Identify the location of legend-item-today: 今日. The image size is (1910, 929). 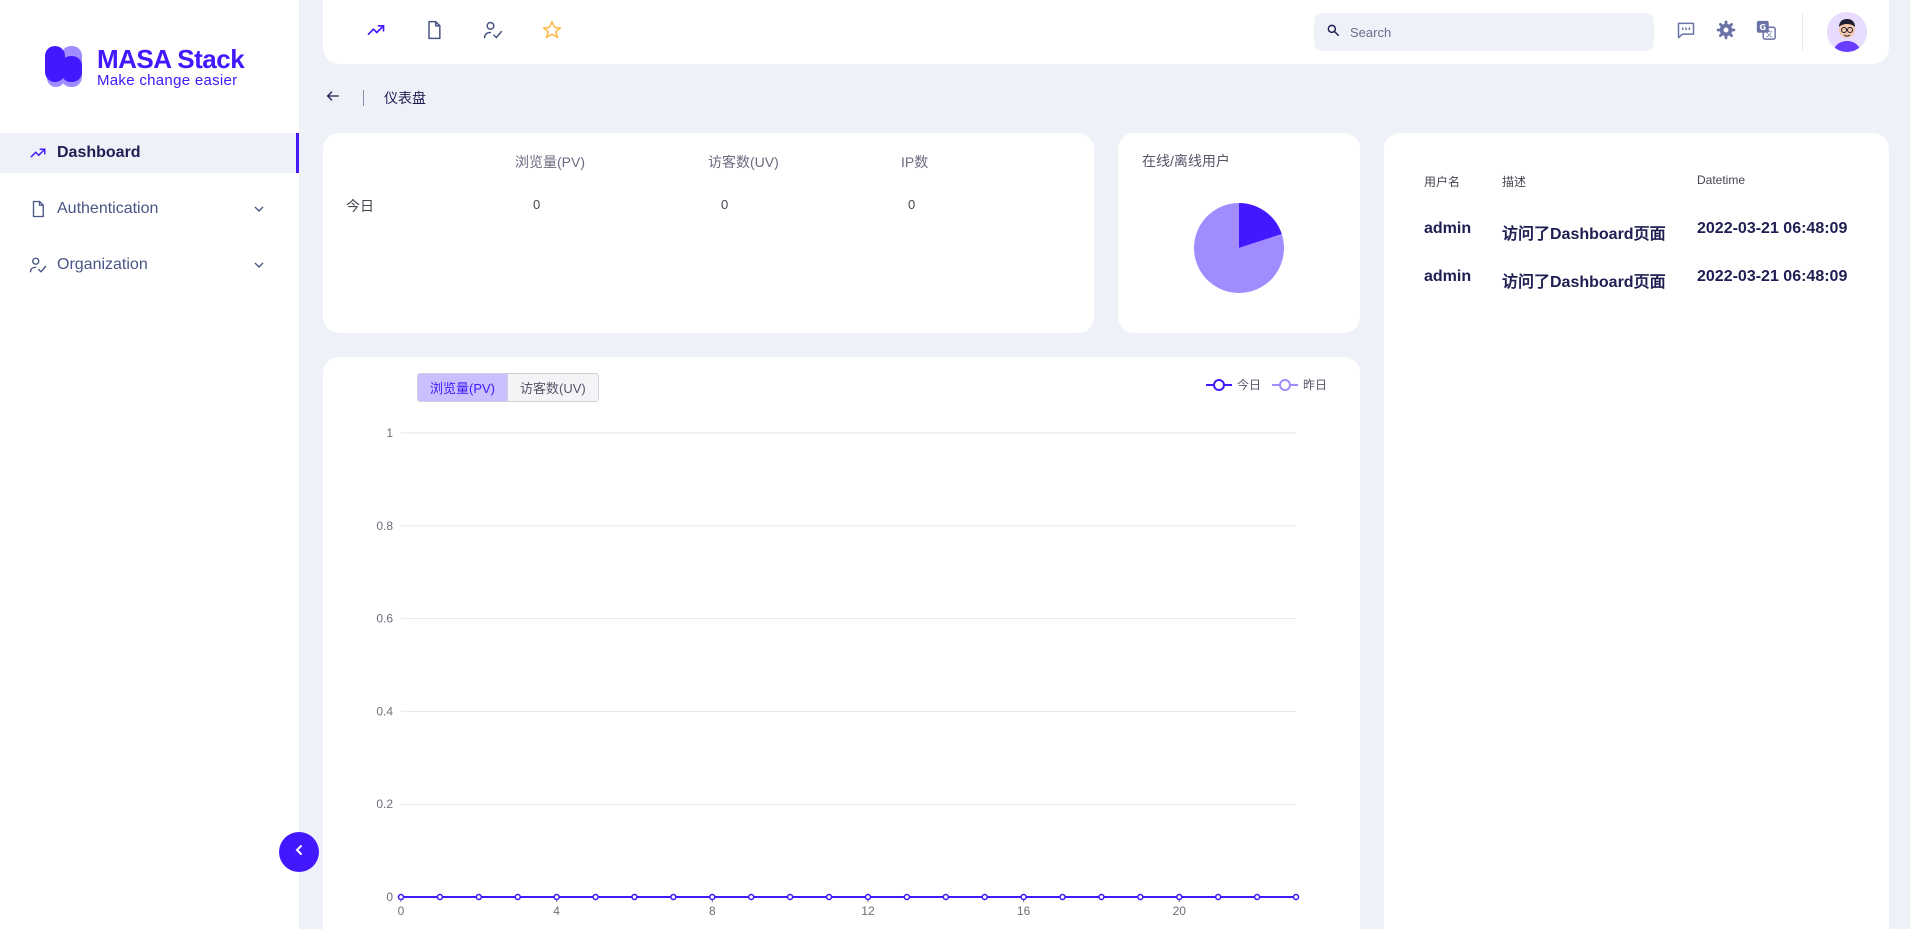
(1233, 384).